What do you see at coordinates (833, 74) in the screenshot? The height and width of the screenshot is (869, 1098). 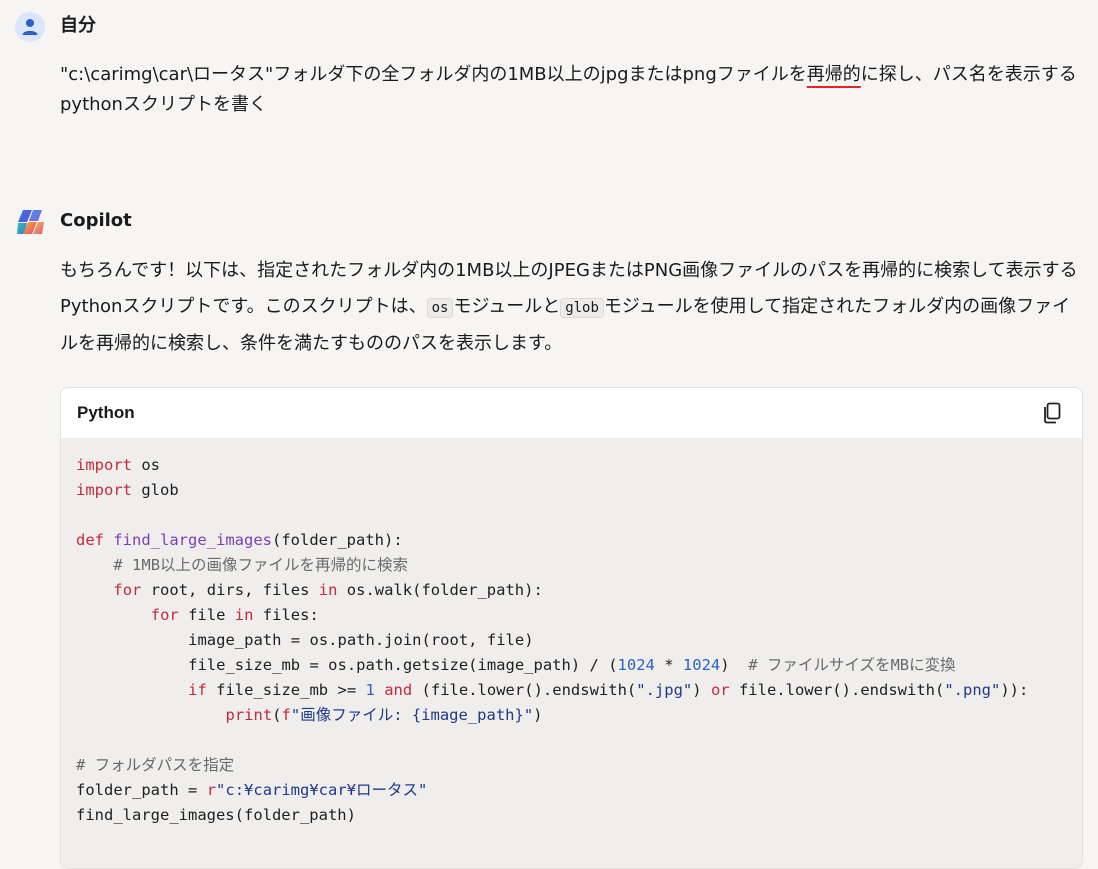 I see `user-message-underlined: 再帰的` at bounding box center [833, 74].